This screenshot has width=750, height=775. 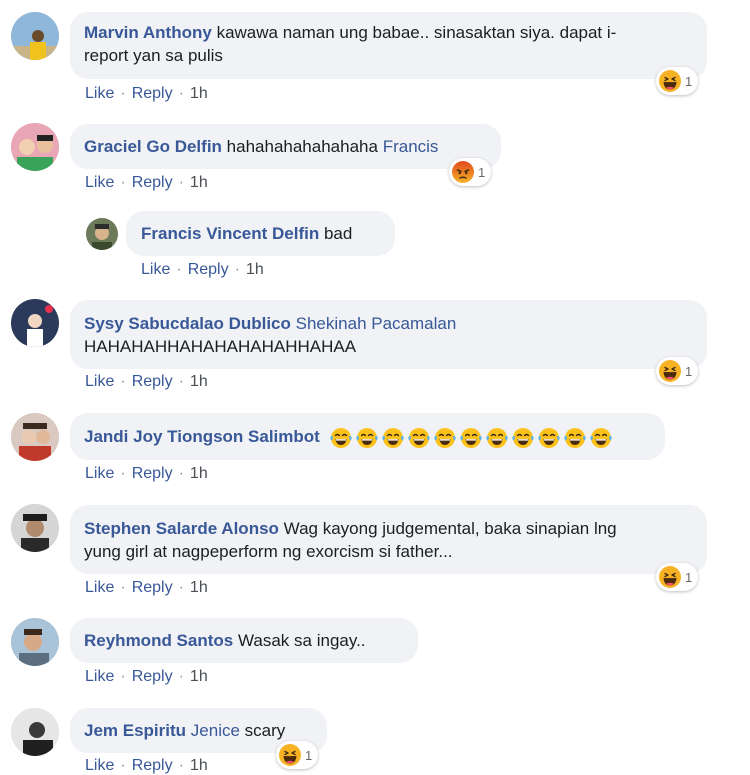 I want to click on emoji-group, so click(x=471, y=438).